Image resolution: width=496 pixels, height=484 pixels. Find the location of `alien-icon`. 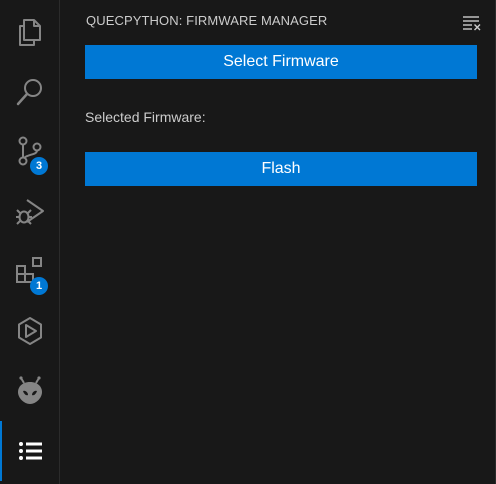

alien-icon is located at coordinates (30, 390).